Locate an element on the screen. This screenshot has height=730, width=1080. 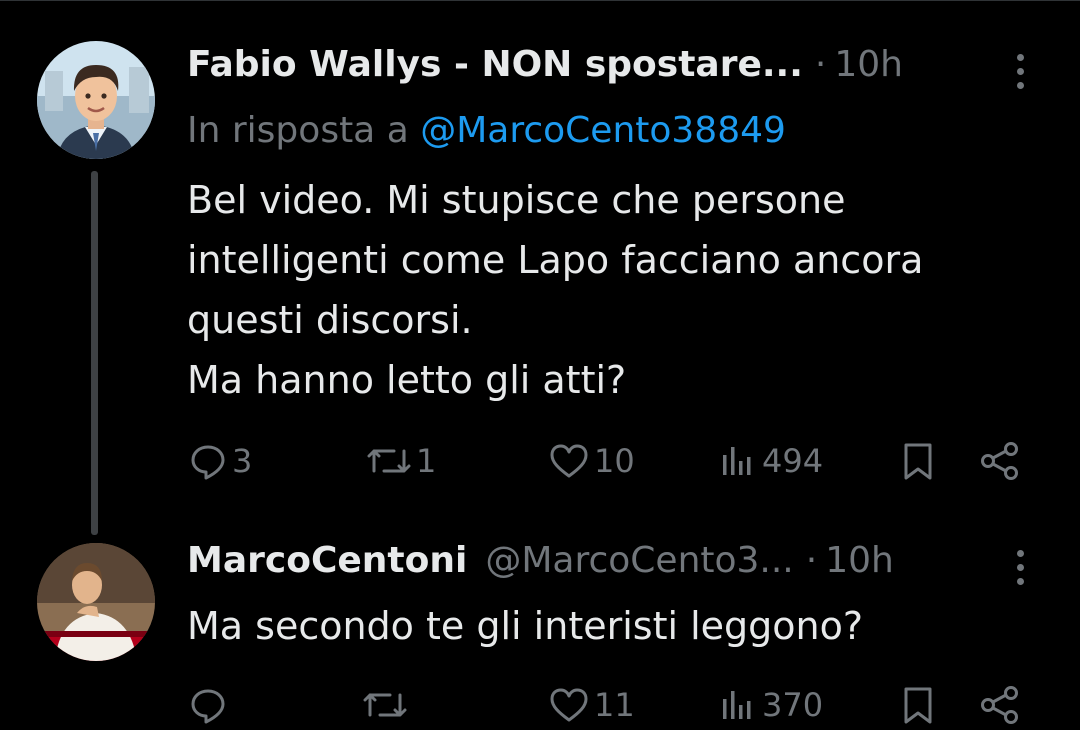
tweet-text-line: Ma secondo te gli interisti leggono? is located at coordinates (525, 626).